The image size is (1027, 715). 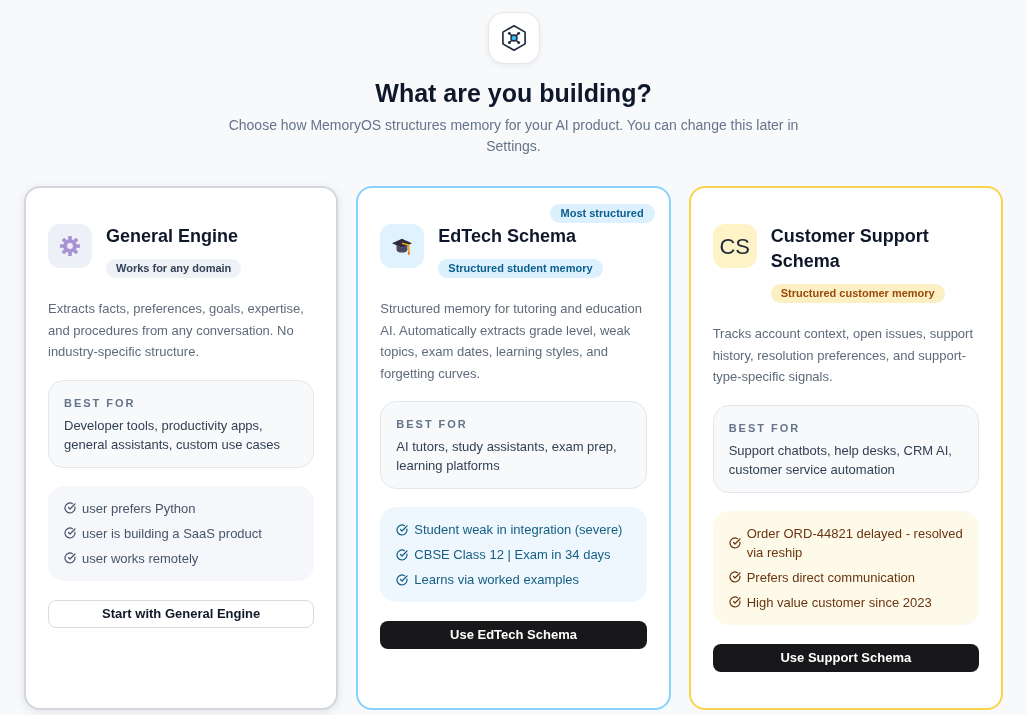 What do you see at coordinates (854, 543) in the screenshot?
I see `memory-item-text: Order ORD-44821 delayed - resolved via reship` at bounding box center [854, 543].